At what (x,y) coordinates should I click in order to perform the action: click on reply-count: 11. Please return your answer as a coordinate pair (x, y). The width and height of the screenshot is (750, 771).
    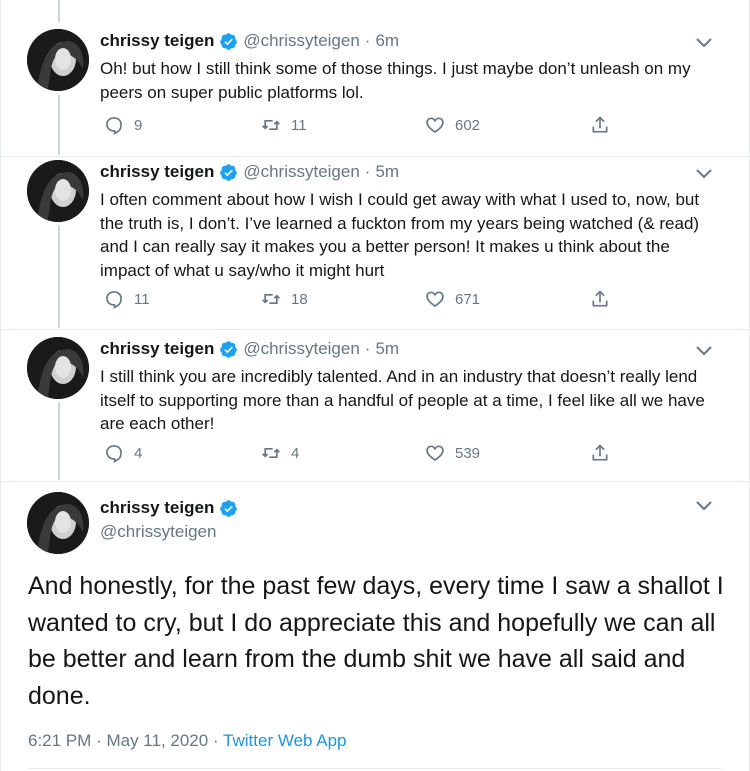
    Looking at the image, I should click on (142, 299).